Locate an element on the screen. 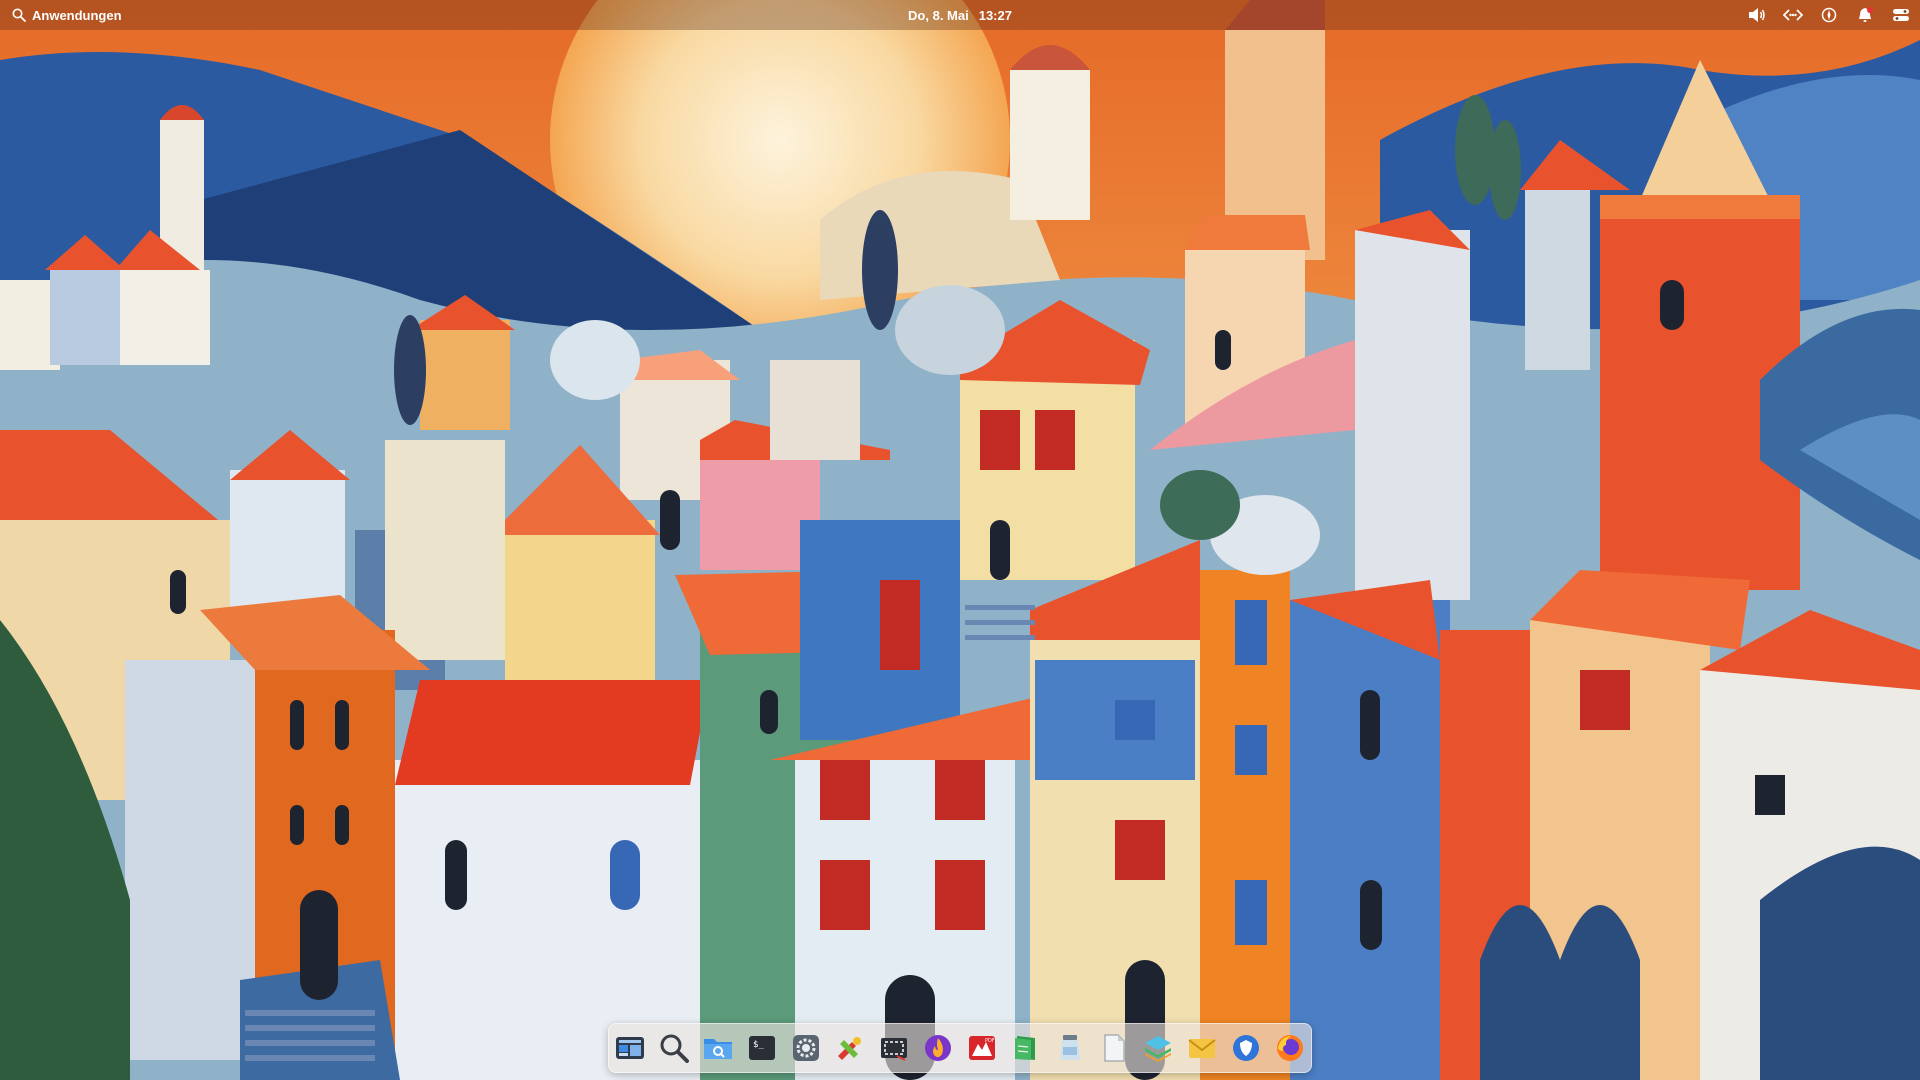 This screenshot has width=1920, height=1080. multitasking-view-icon is located at coordinates (630, 1048).